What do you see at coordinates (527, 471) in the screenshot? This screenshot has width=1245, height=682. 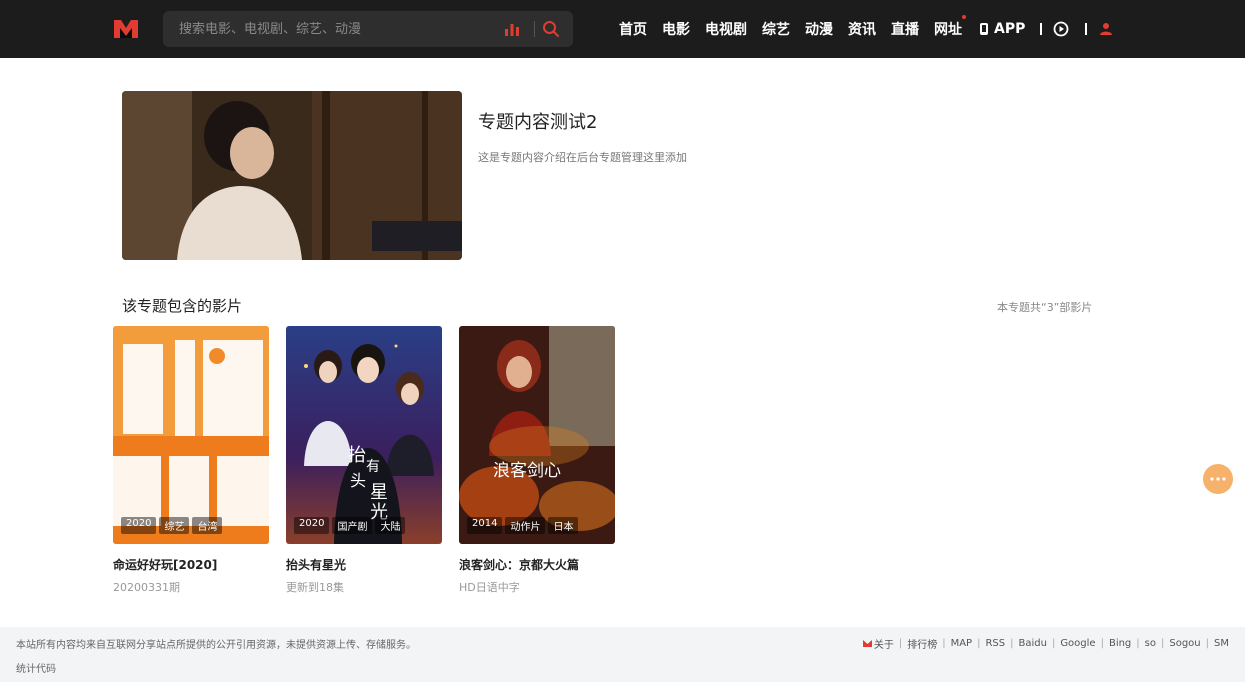 I see `svg-text: 浪客剑心` at bounding box center [527, 471].